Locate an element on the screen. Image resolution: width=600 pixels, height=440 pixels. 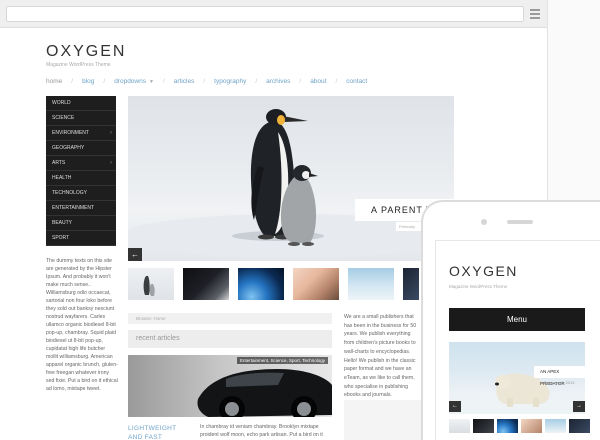
category-label: HEALTH is located at coordinates (62, 178).